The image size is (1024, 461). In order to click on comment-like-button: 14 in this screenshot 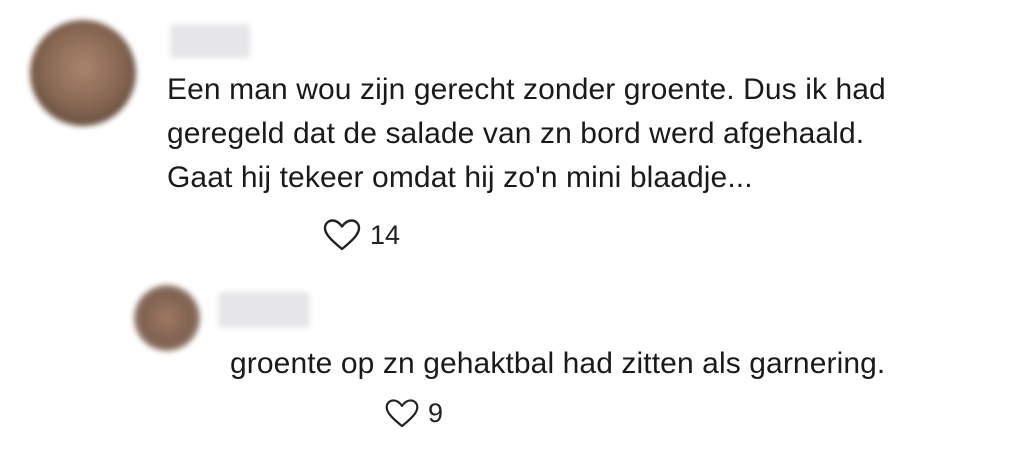, I will do `click(361, 235)`.